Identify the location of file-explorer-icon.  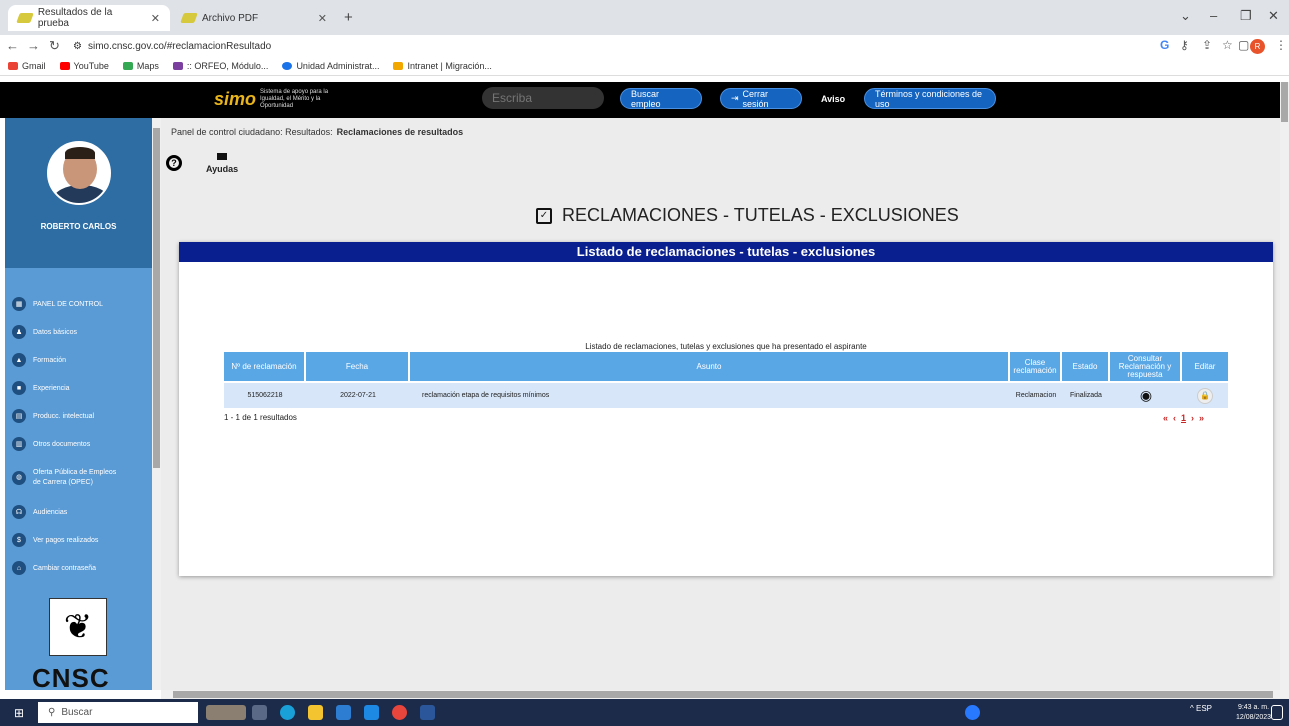
(315, 712).